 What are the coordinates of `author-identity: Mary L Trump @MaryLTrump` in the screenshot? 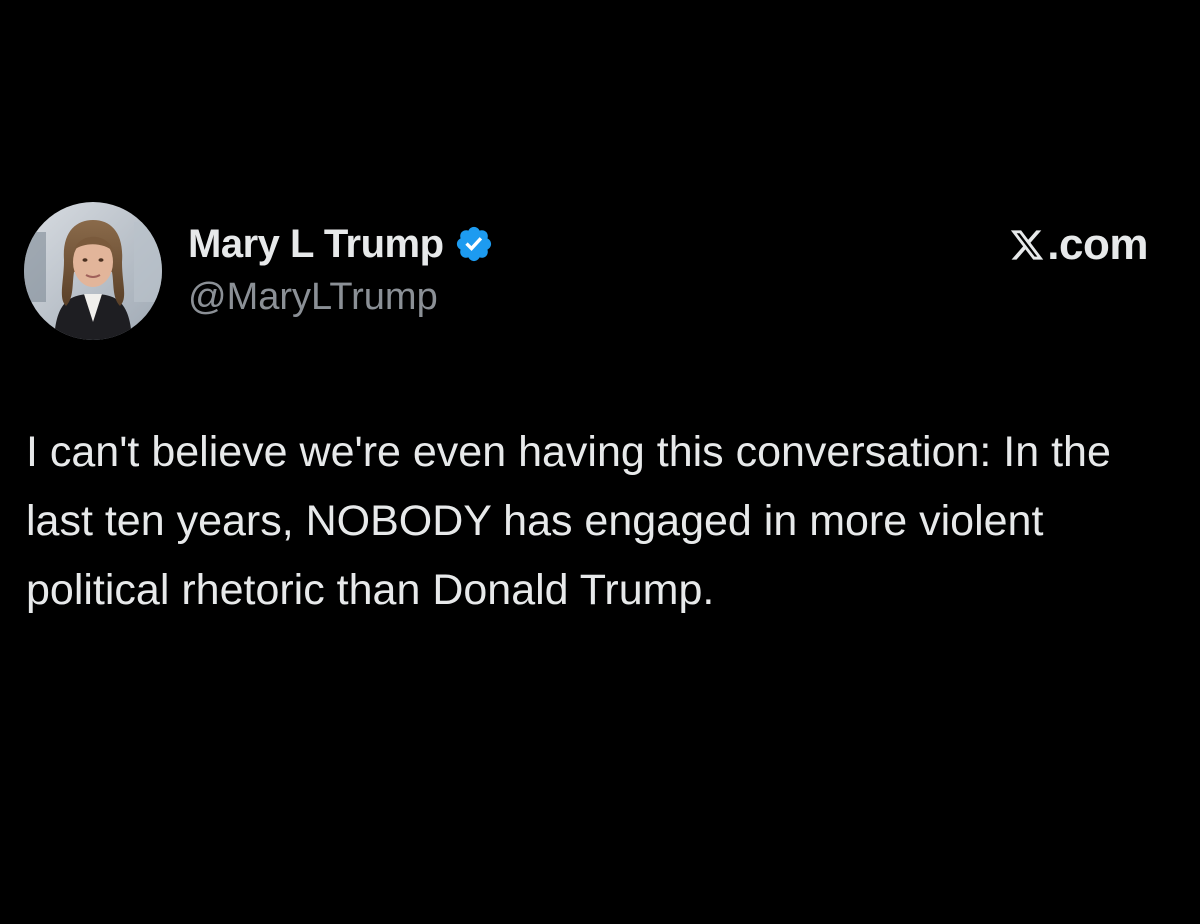 It's located at (341, 268).